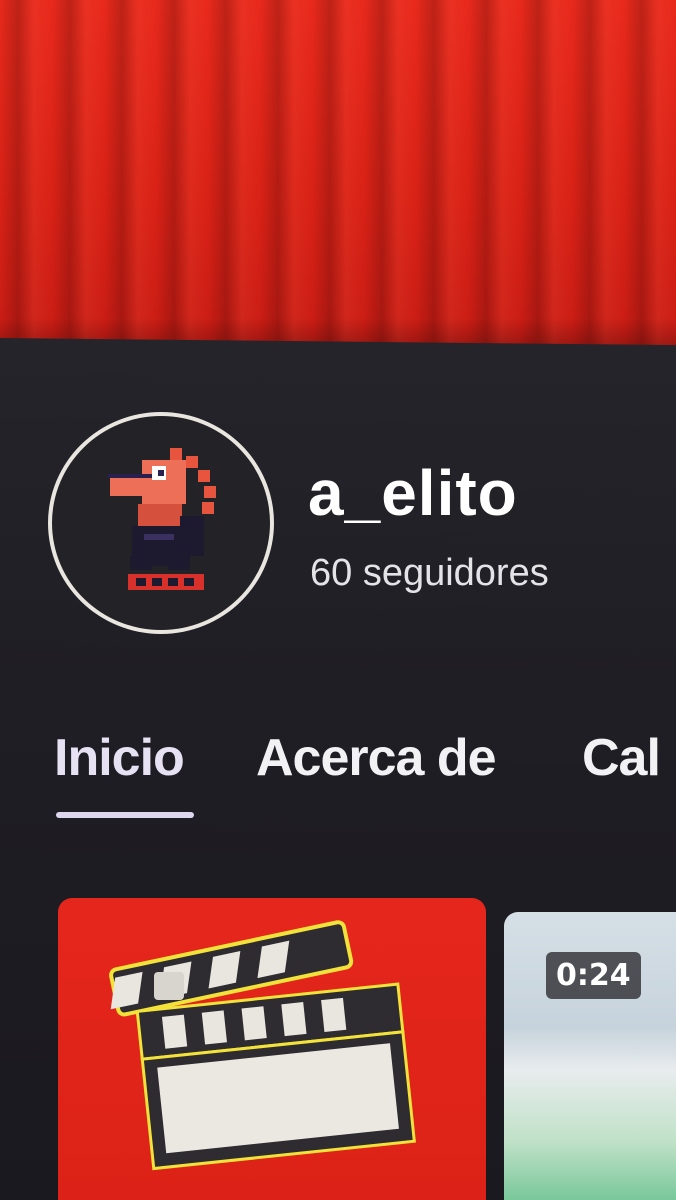 This screenshot has width=676, height=1200. I want to click on pixel-dino-avatar-icon, so click(162, 519).